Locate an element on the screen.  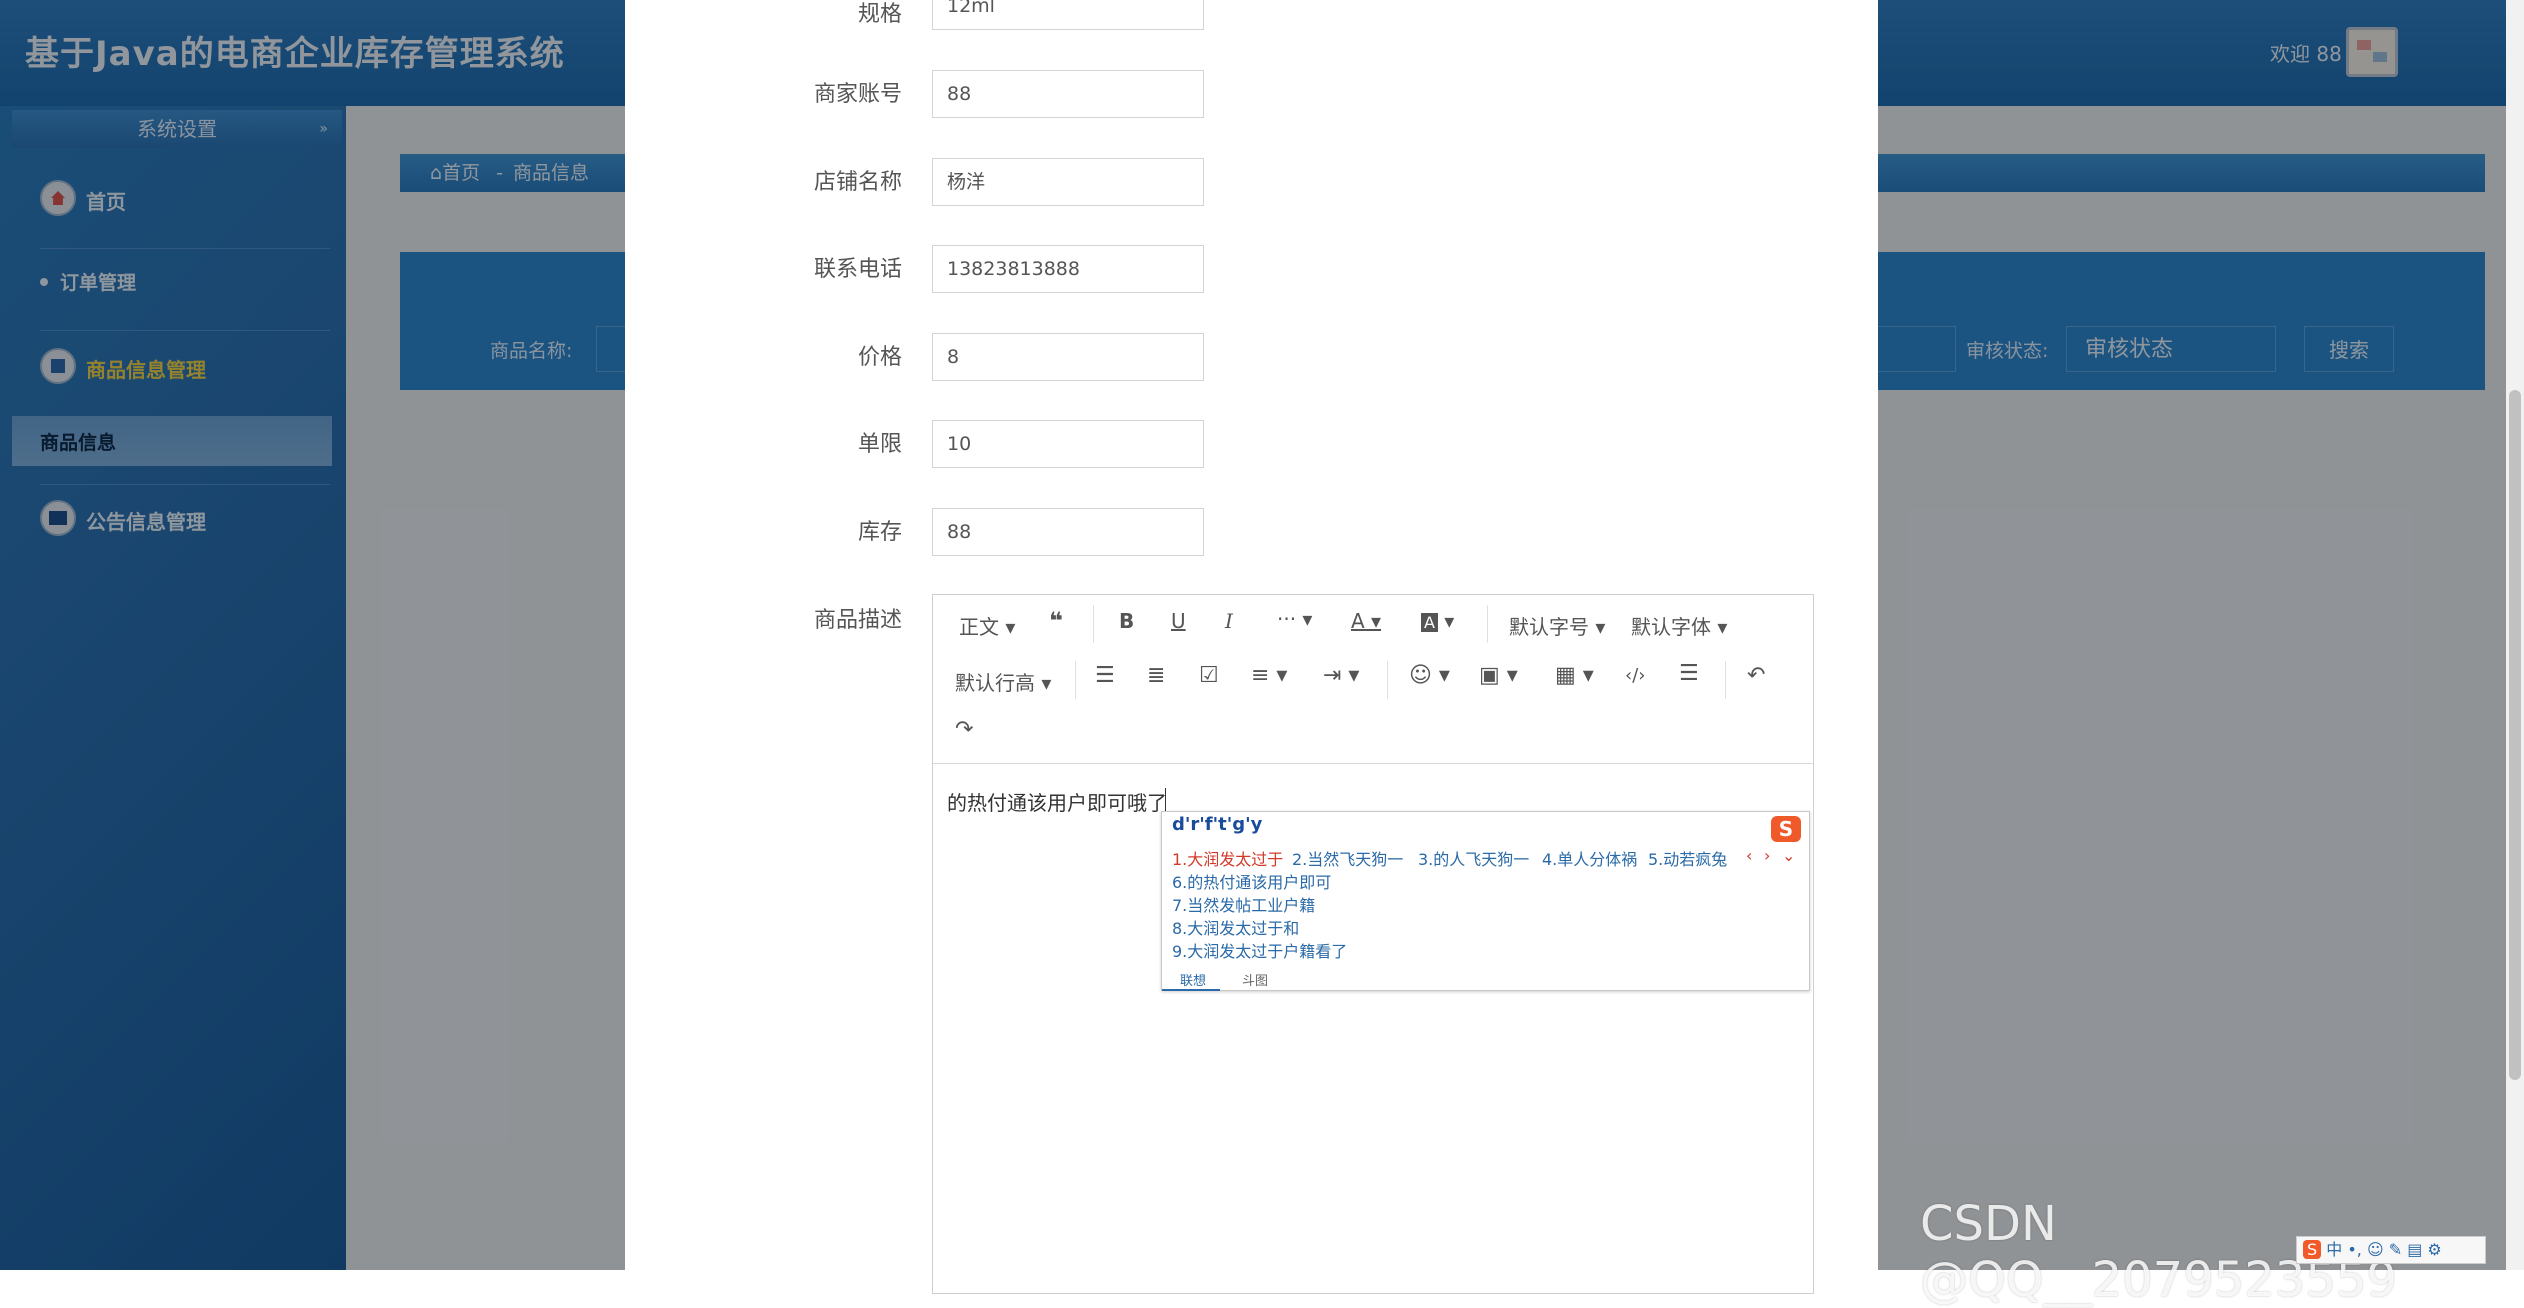
ime-candidate: 4.单人分体祸 is located at coordinates (1589, 858).